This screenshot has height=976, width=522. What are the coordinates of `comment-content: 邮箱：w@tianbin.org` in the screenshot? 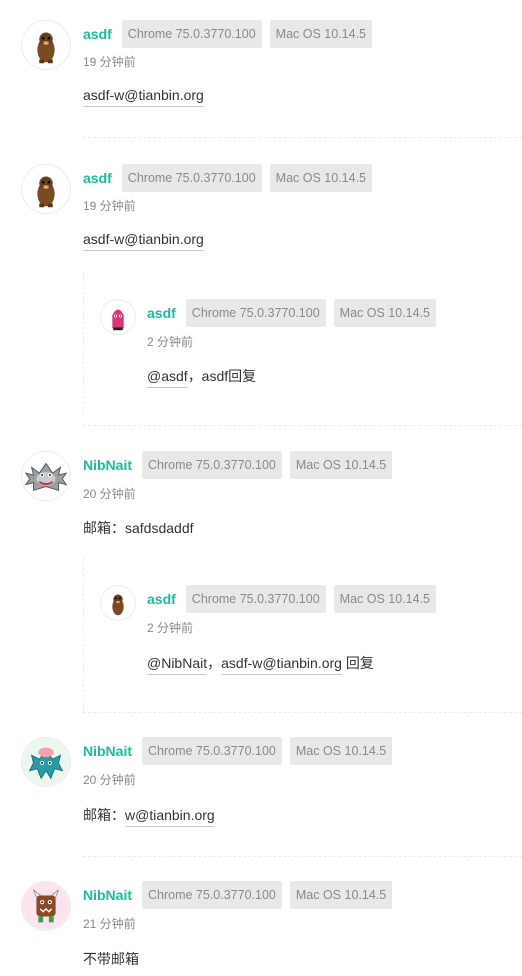 It's located at (149, 816).